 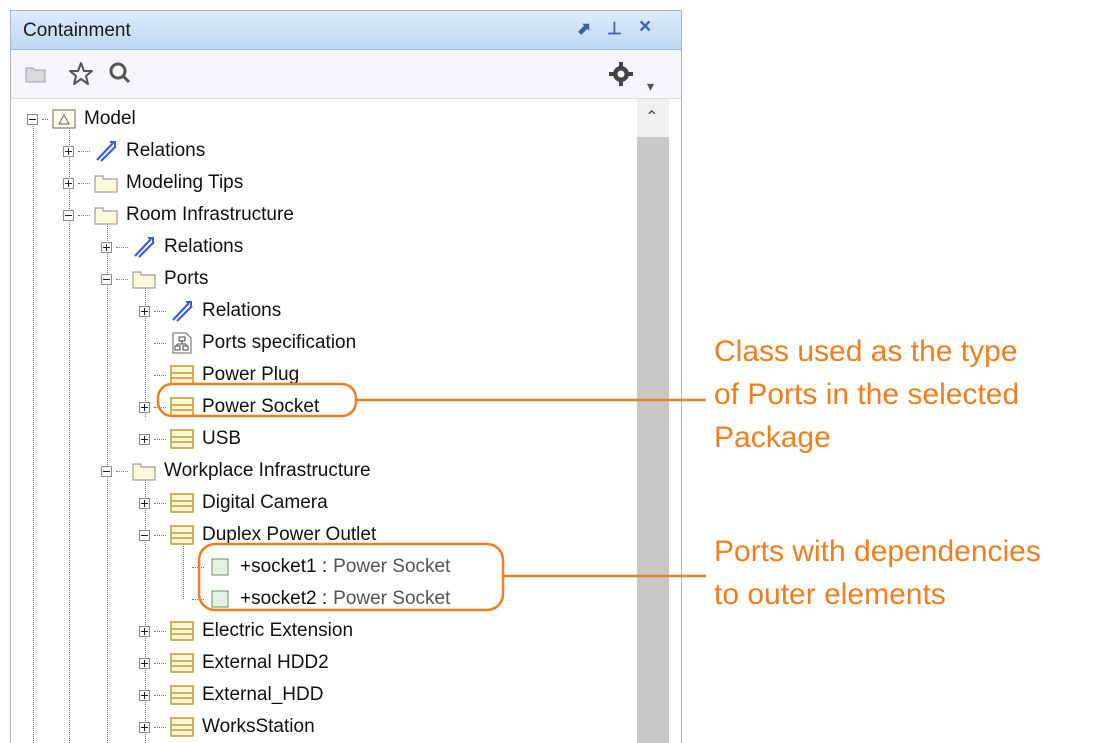 I want to click on tree-item-label: Modeling Tips, so click(x=185, y=182).